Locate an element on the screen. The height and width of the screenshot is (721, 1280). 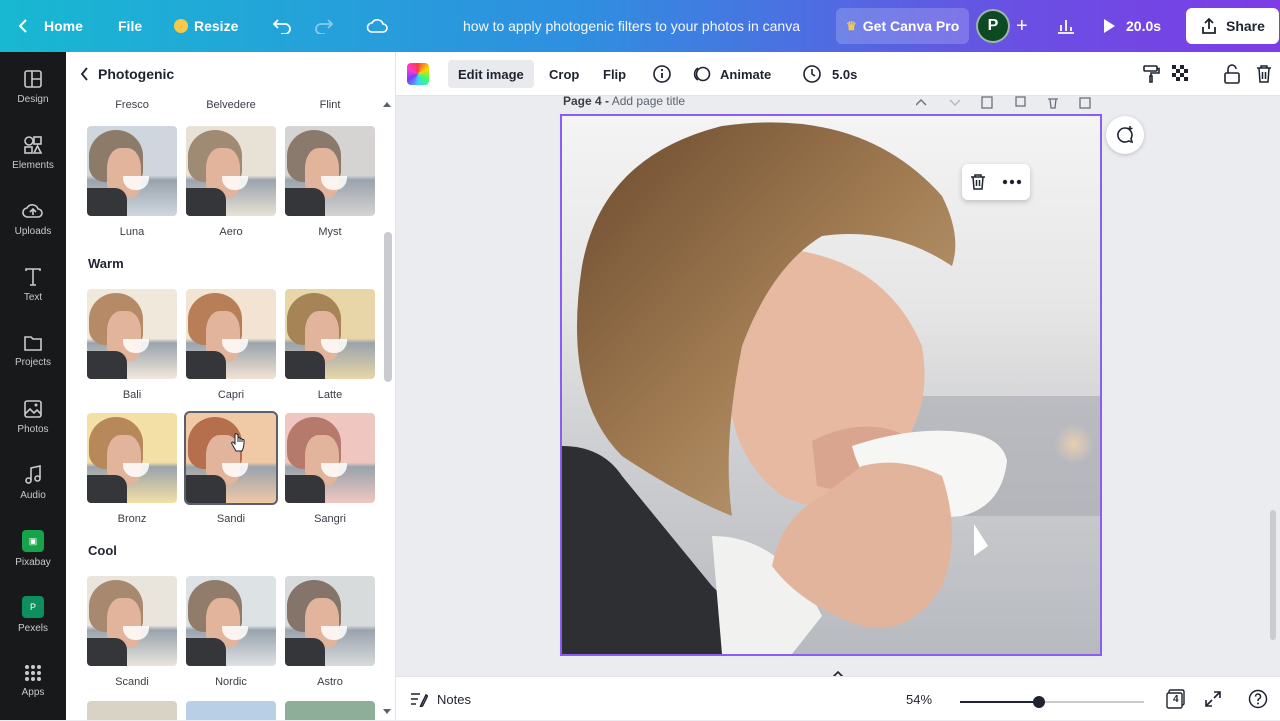
resize-button: Resize is located at coordinates (206, 26).